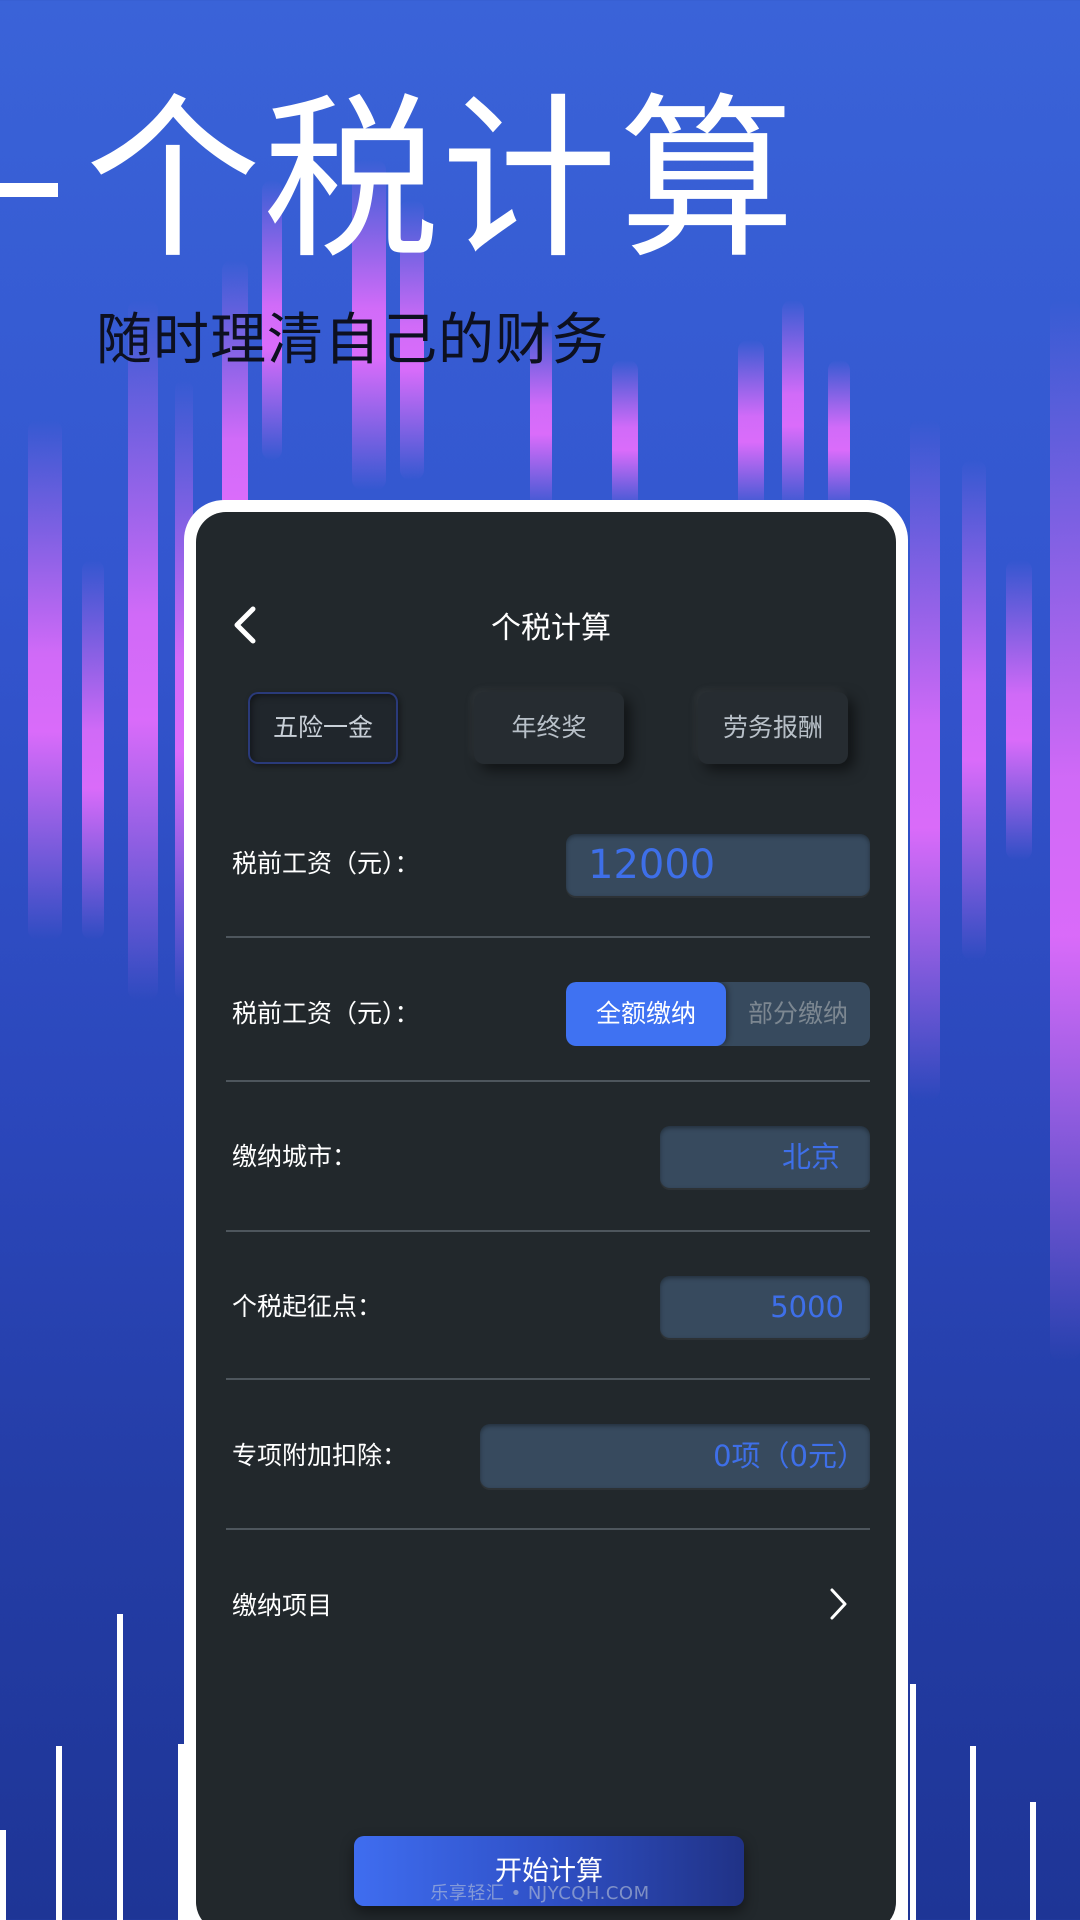 The image size is (1080, 1920). Describe the element at coordinates (540, 1893) in the screenshot. I see `watermark: 乐享轻汇 • NJYCQH.COM` at that location.